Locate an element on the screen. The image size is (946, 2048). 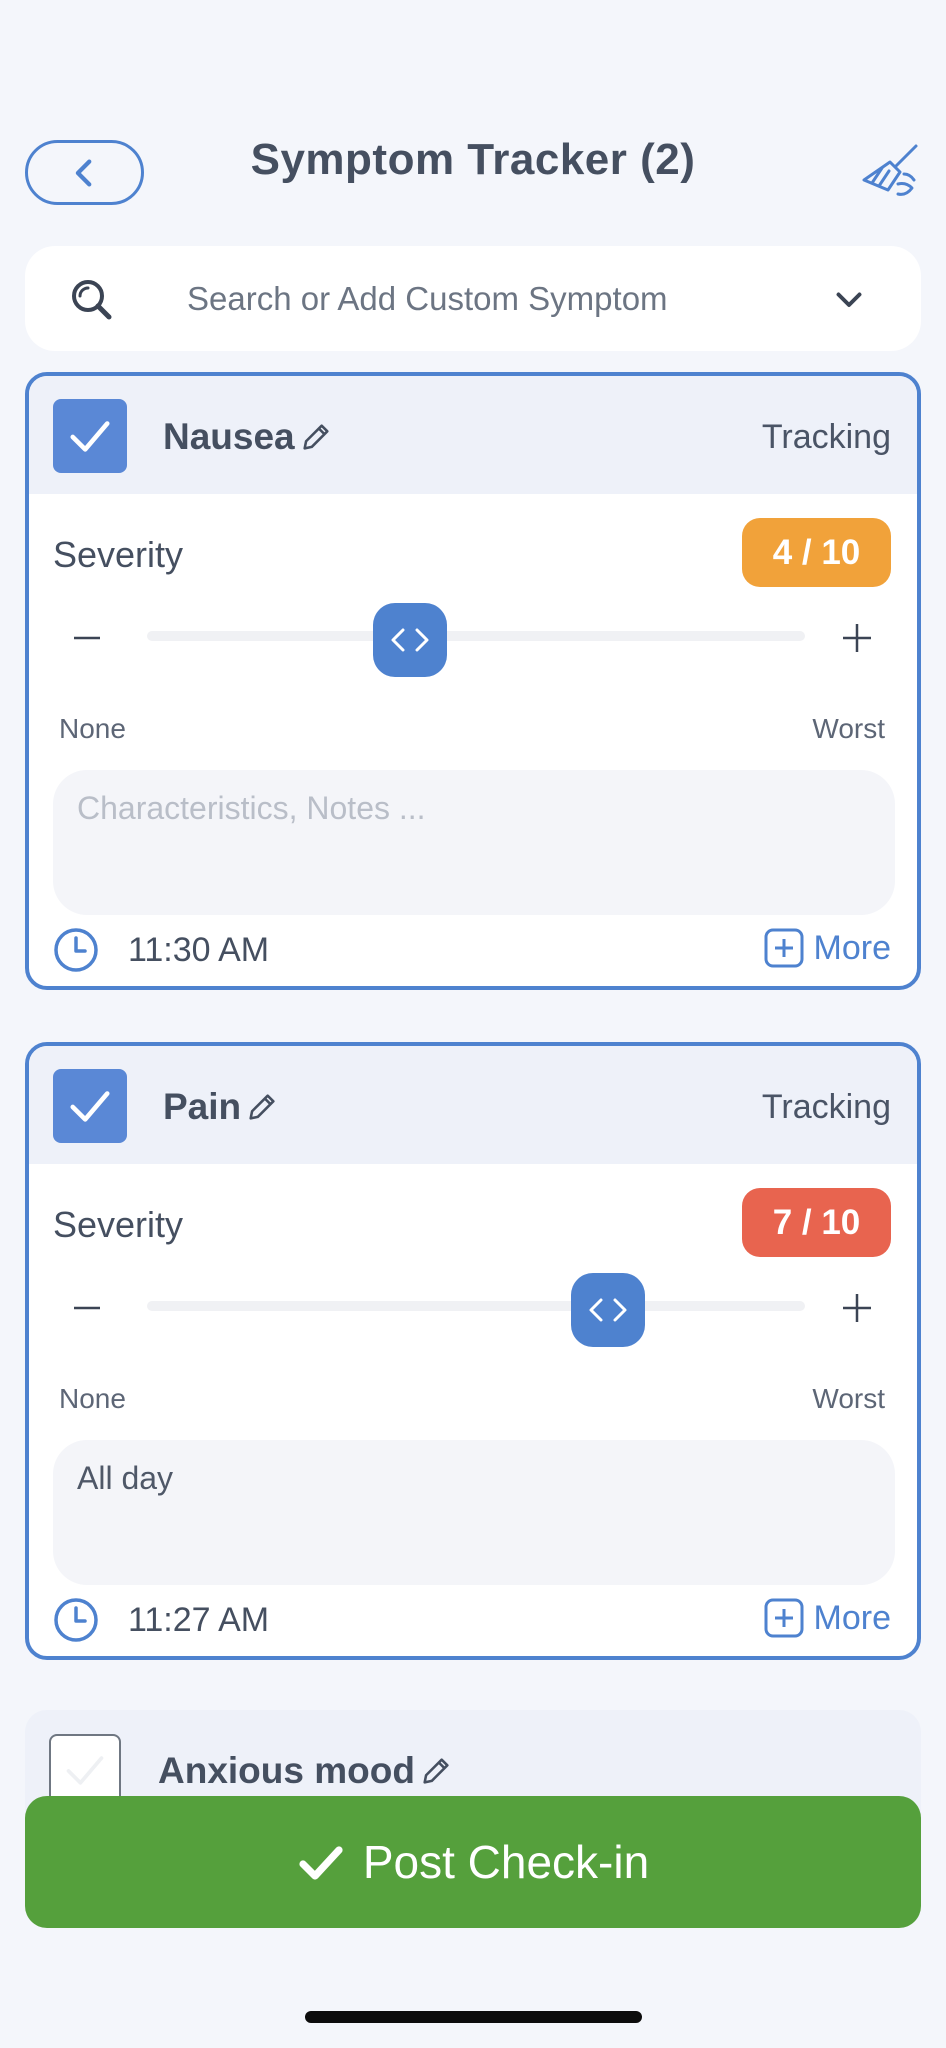
card-header: Nausea Tracking is located at coordinates (473, 435).